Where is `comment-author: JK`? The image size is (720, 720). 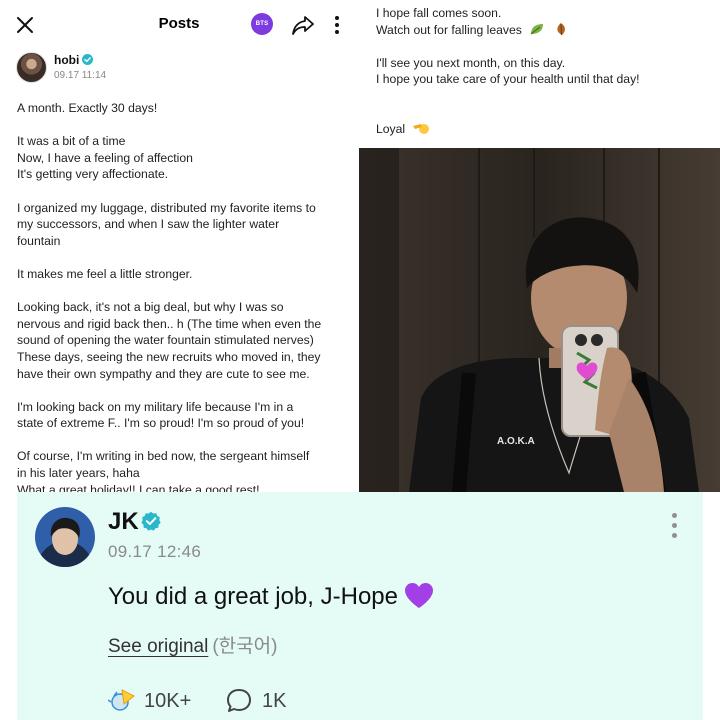
comment-author: JK is located at coordinates (123, 522).